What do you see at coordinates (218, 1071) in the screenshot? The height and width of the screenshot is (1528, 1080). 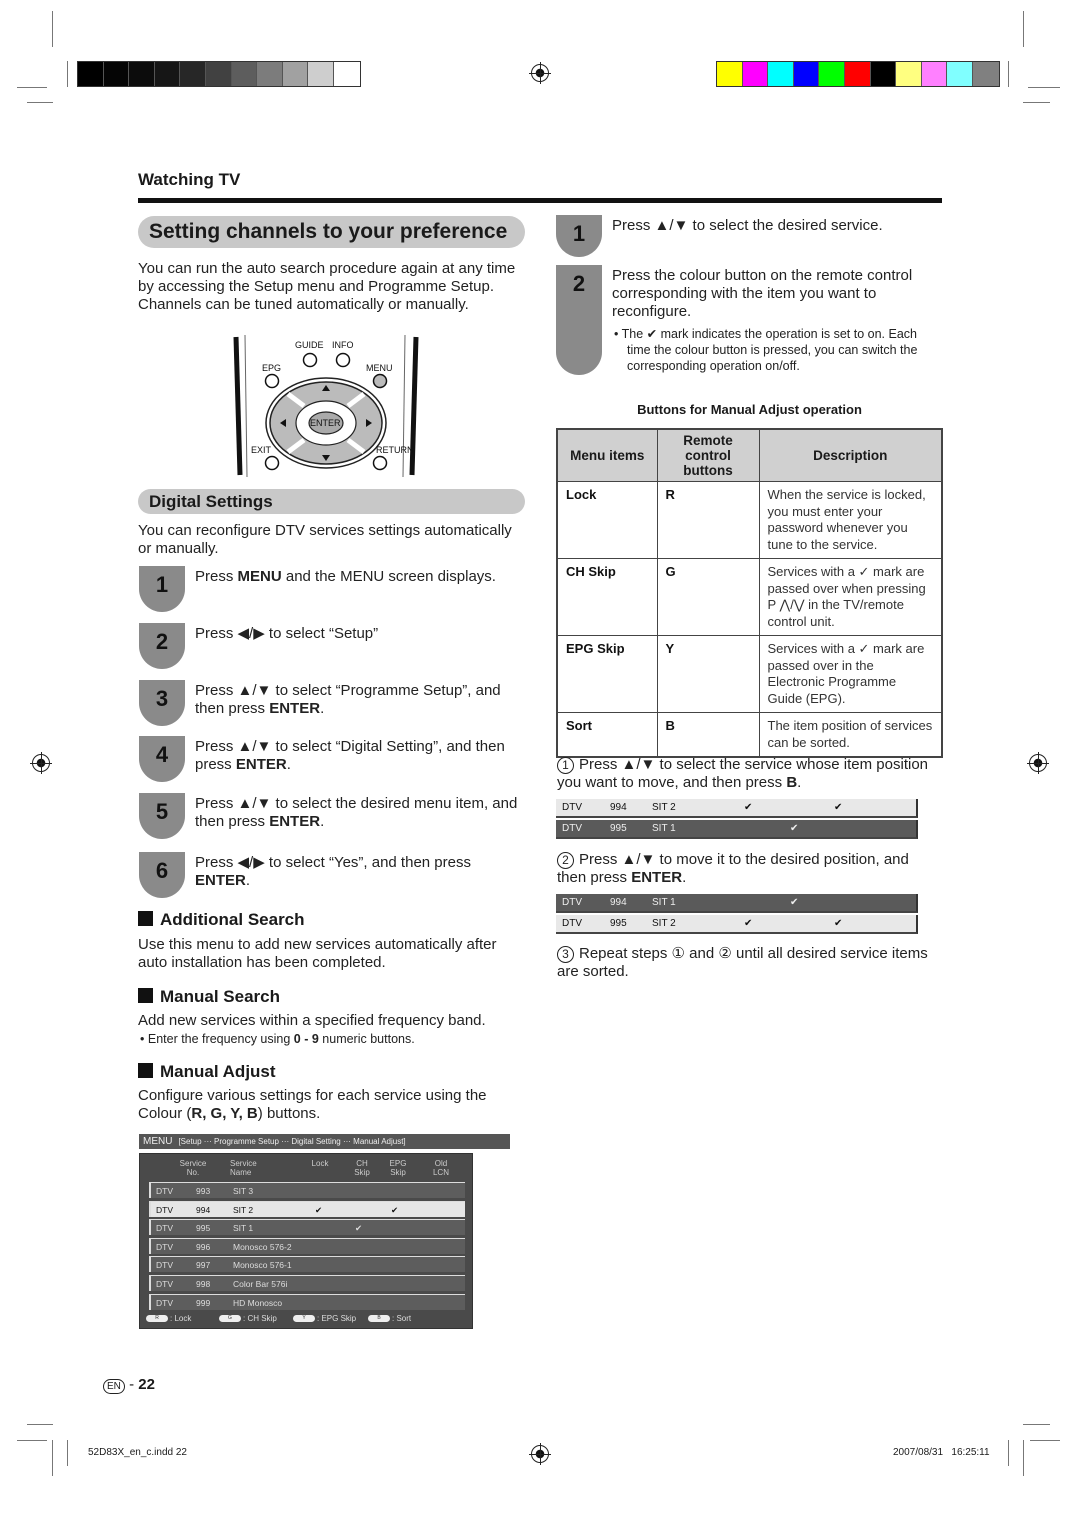 I see `manual-adjust-title: Manual Adjust` at bounding box center [218, 1071].